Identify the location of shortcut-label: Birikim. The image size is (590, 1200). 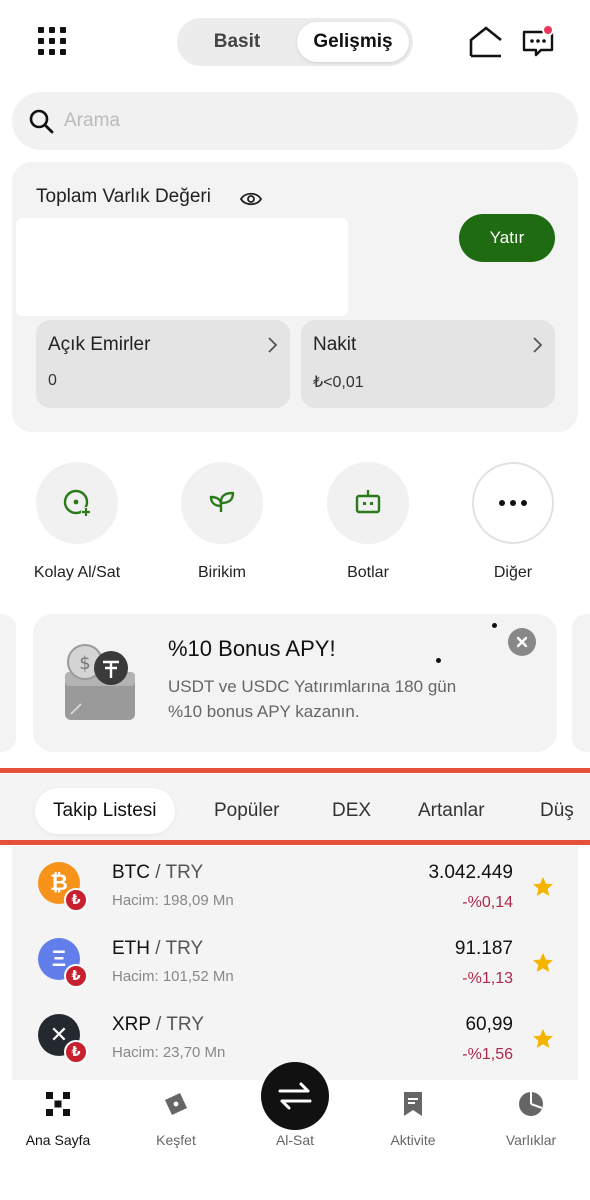
(222, 572).